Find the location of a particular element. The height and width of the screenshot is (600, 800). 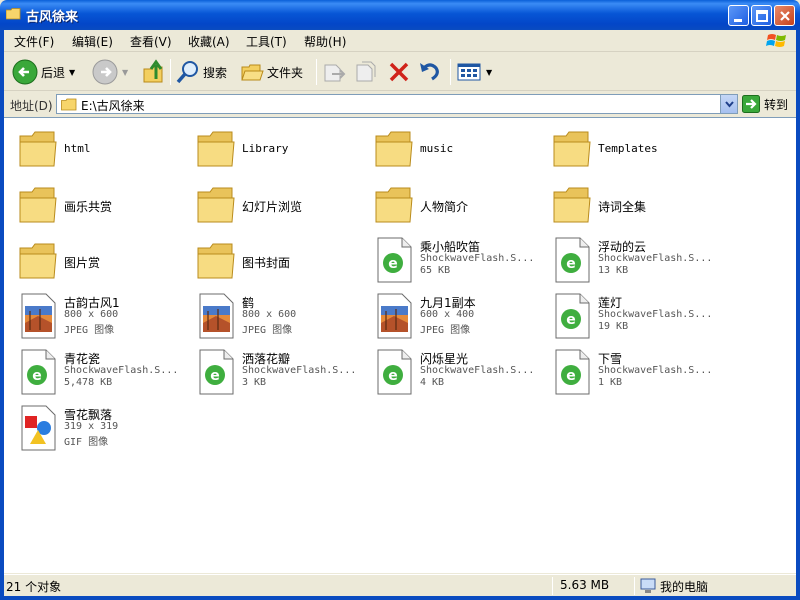

menu-favorites: 收藏(A) is located at coordinates (209, 41).